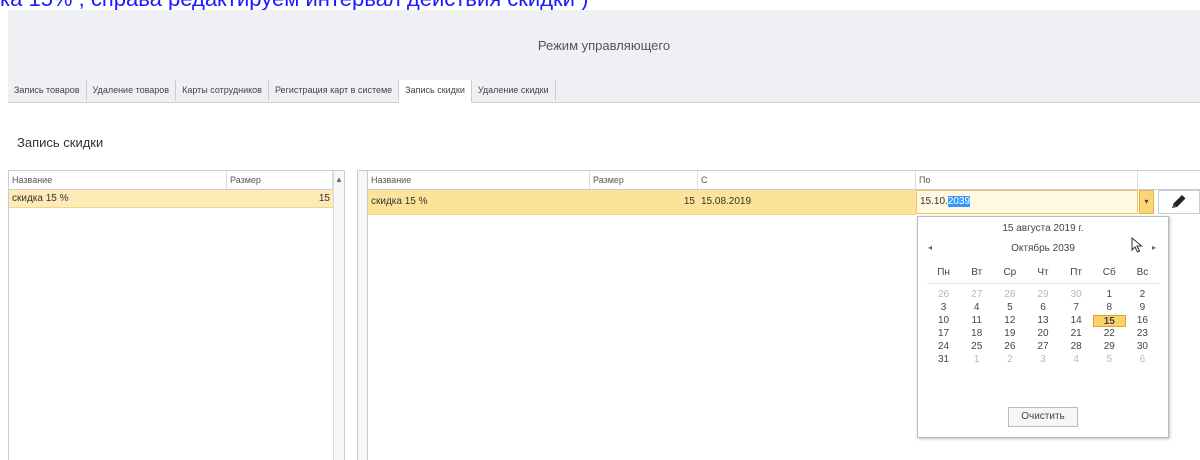 The image size is (1200, 460). I want to click on section-title: Запись скидки, so click(60, 142).